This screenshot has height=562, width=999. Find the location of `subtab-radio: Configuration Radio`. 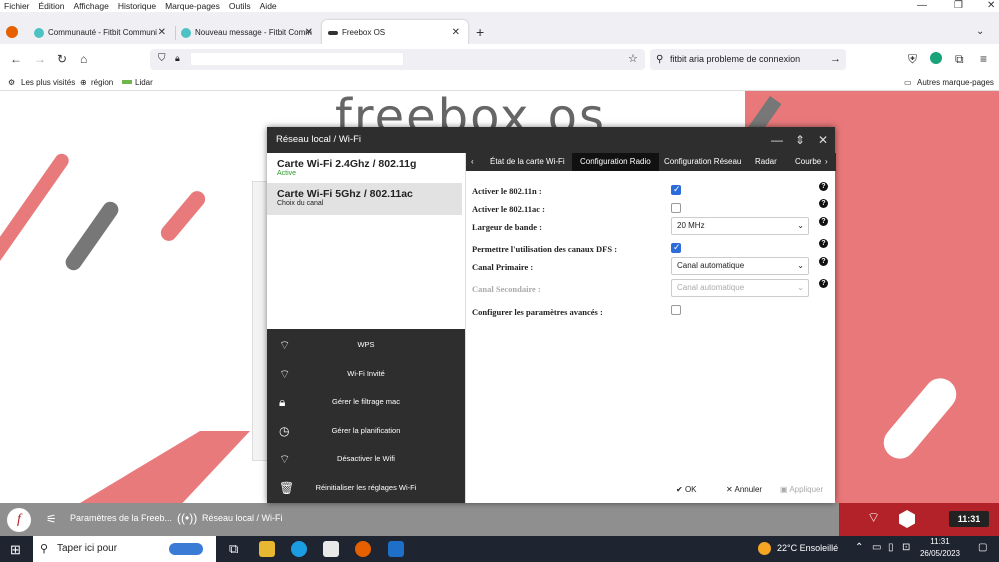

subtab-radio: Configuration Radio is located at coordinates (615, 162).